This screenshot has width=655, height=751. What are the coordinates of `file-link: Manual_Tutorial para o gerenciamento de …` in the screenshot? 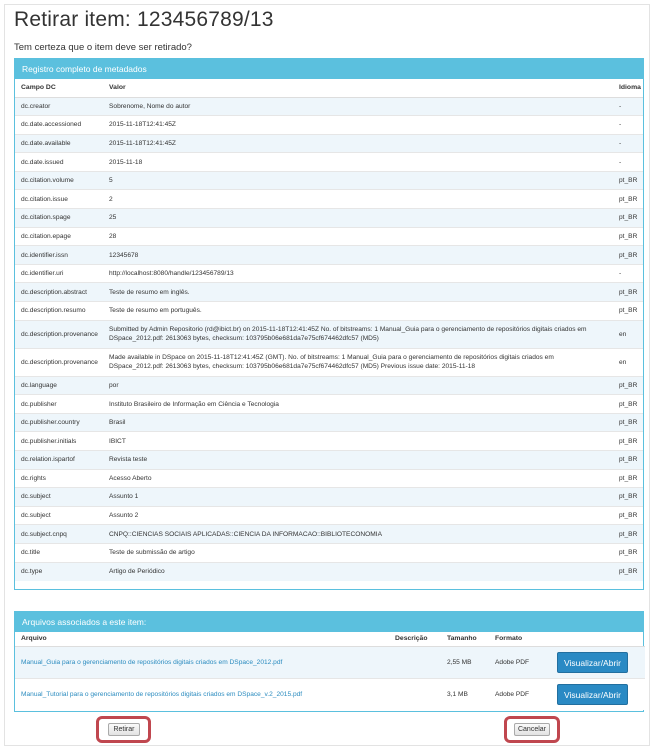 It's located at (161, 694).